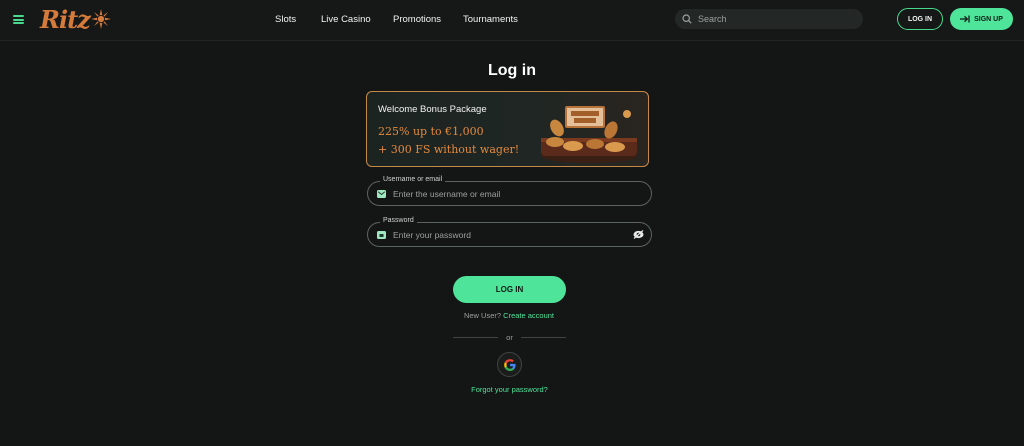 This screenshot has height=446, width=1024. I want to click on create-account-link: Create account, so click(528, 315).